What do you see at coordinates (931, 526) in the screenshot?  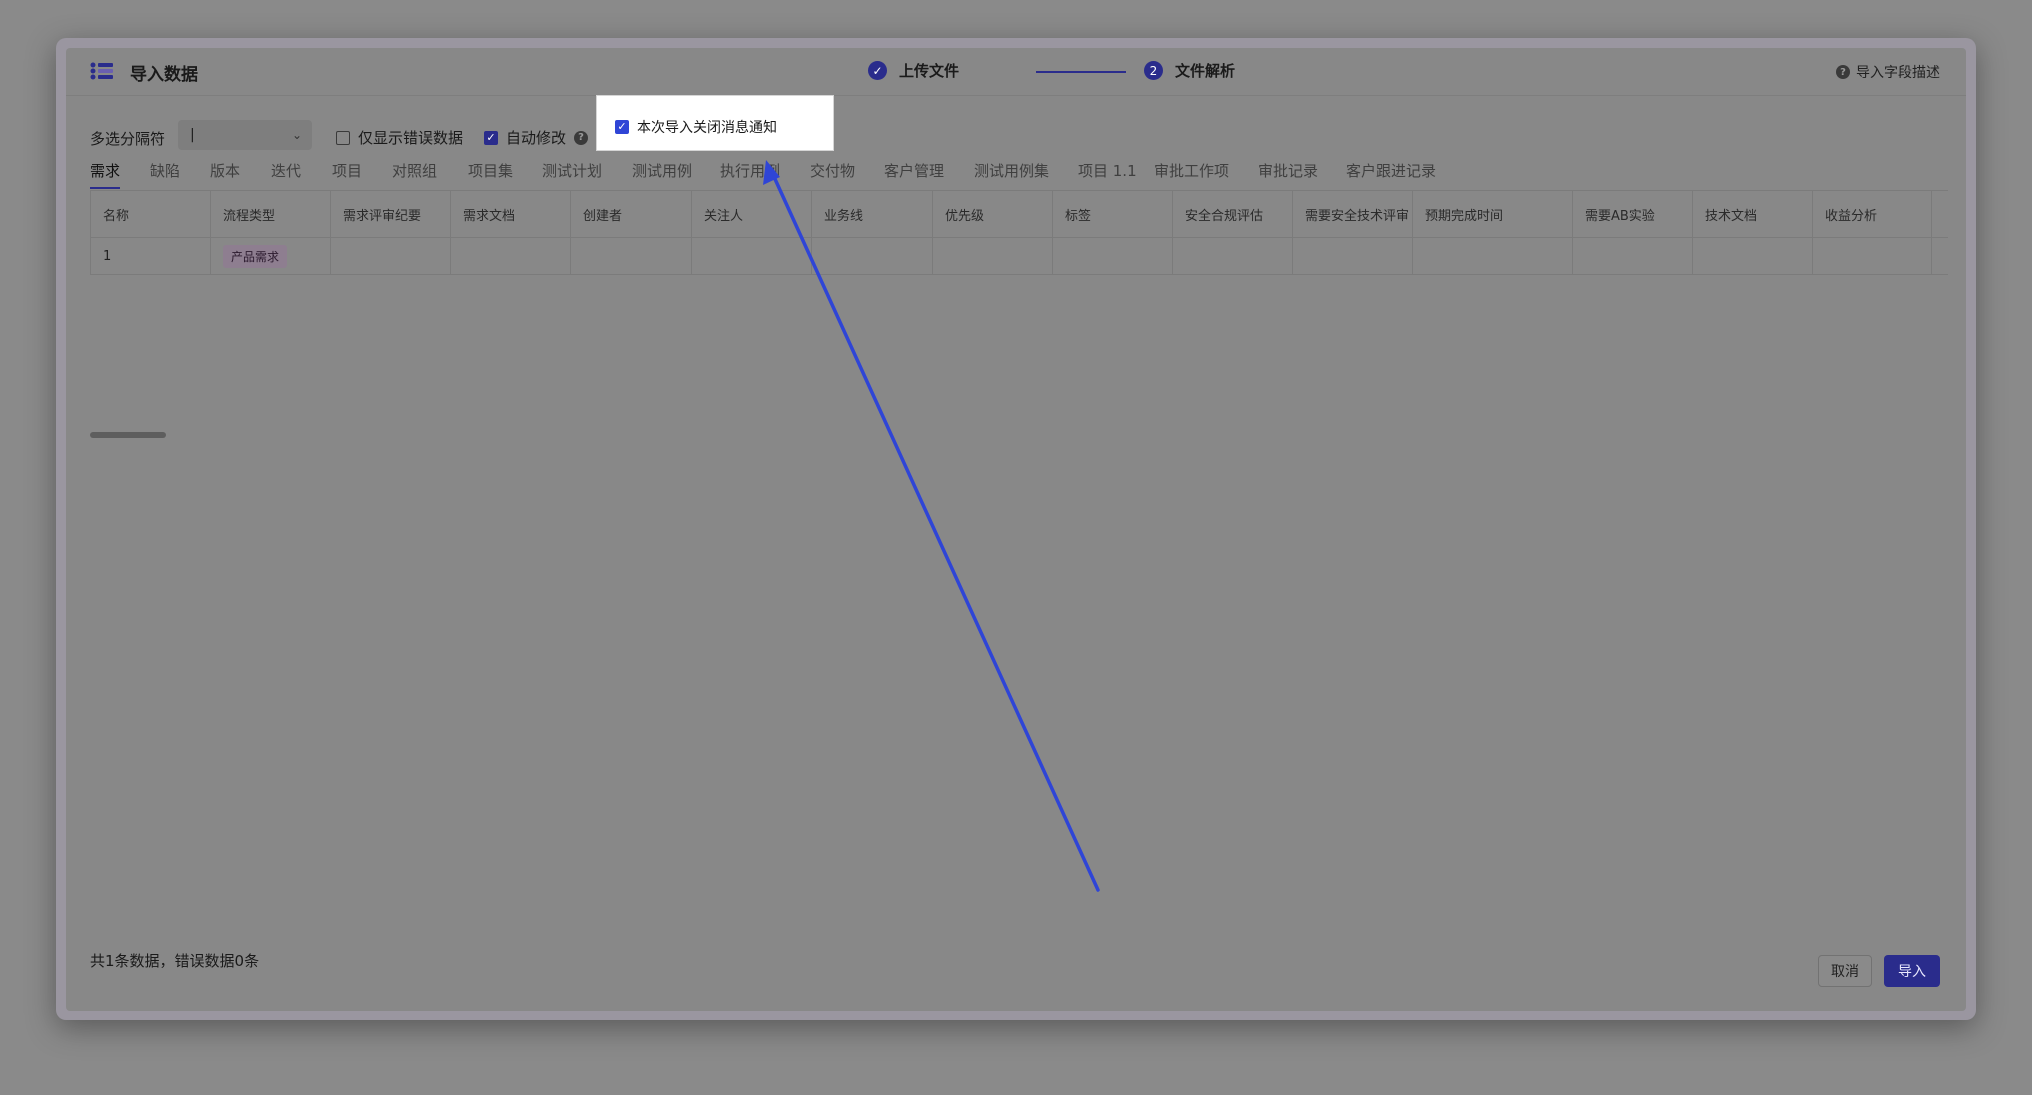 I see `annotation-arrow-icon` at bounding box center [931, 526].